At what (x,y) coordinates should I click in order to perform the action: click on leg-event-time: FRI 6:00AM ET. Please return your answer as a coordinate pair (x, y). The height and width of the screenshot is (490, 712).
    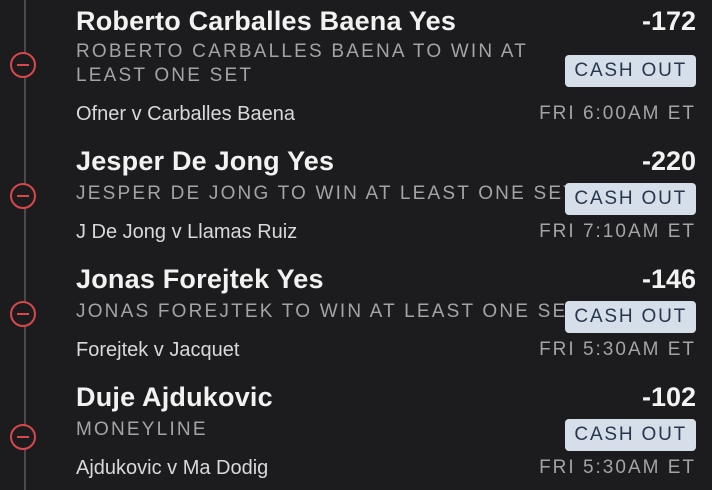
    Looking at the image, I should click on (617, 113).